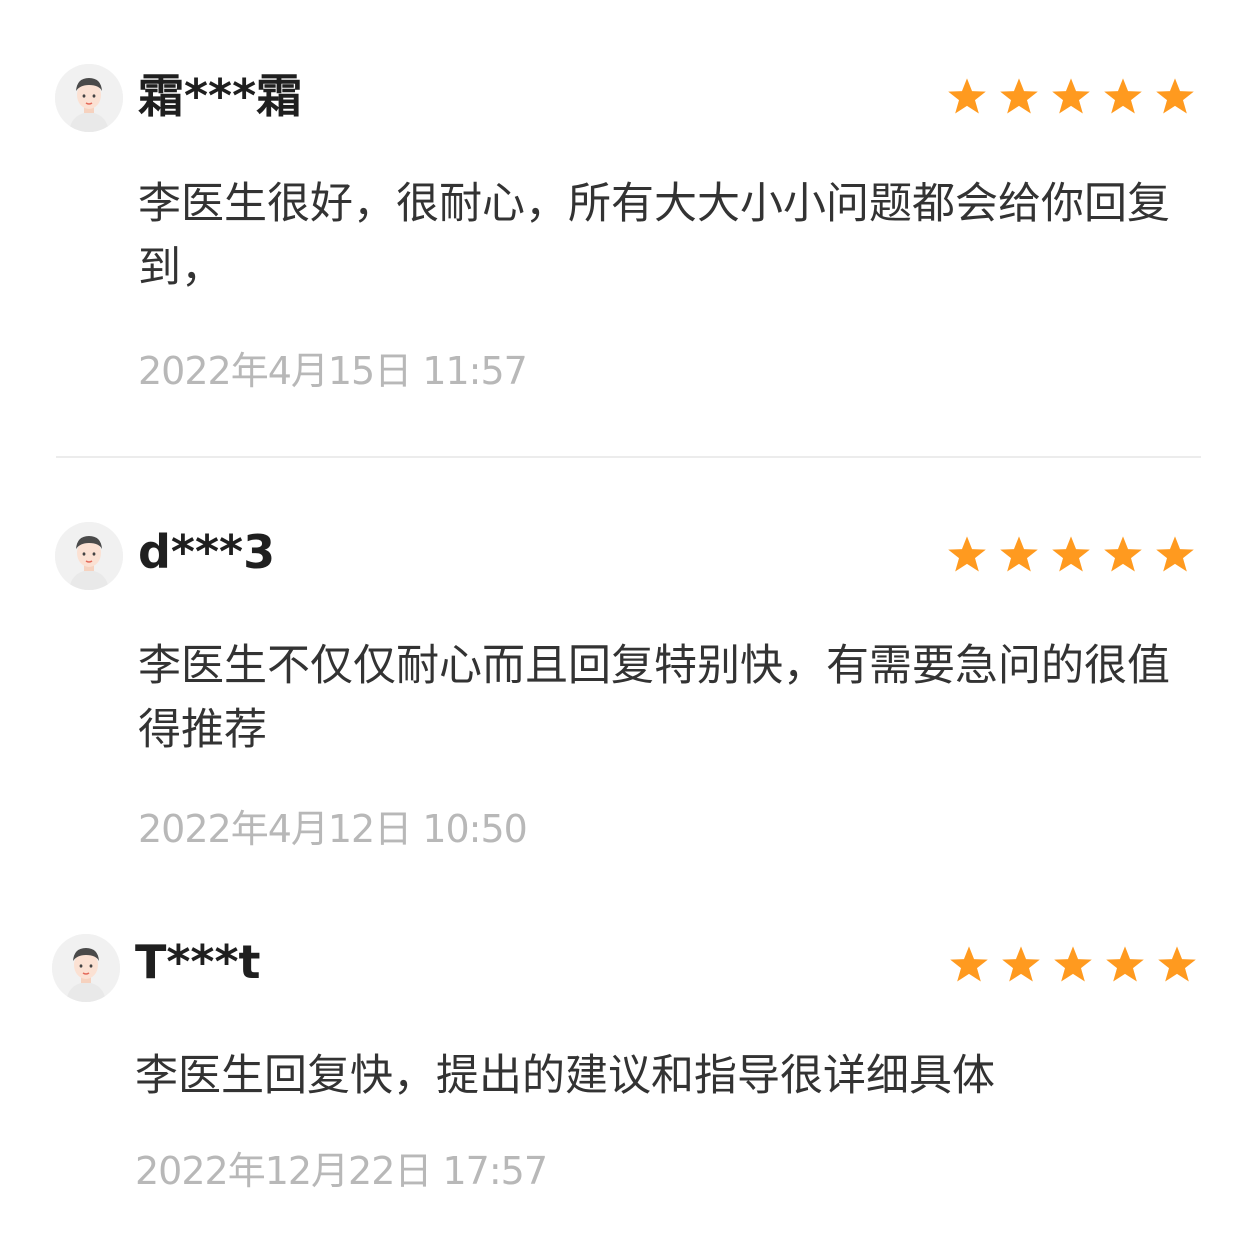 The height and width of the screenshot is (1246, 1246). Describe the element at coordinates (341, 1171) in the screenshot. I see `review-time: 2022年12月22日 17:57` at that location.